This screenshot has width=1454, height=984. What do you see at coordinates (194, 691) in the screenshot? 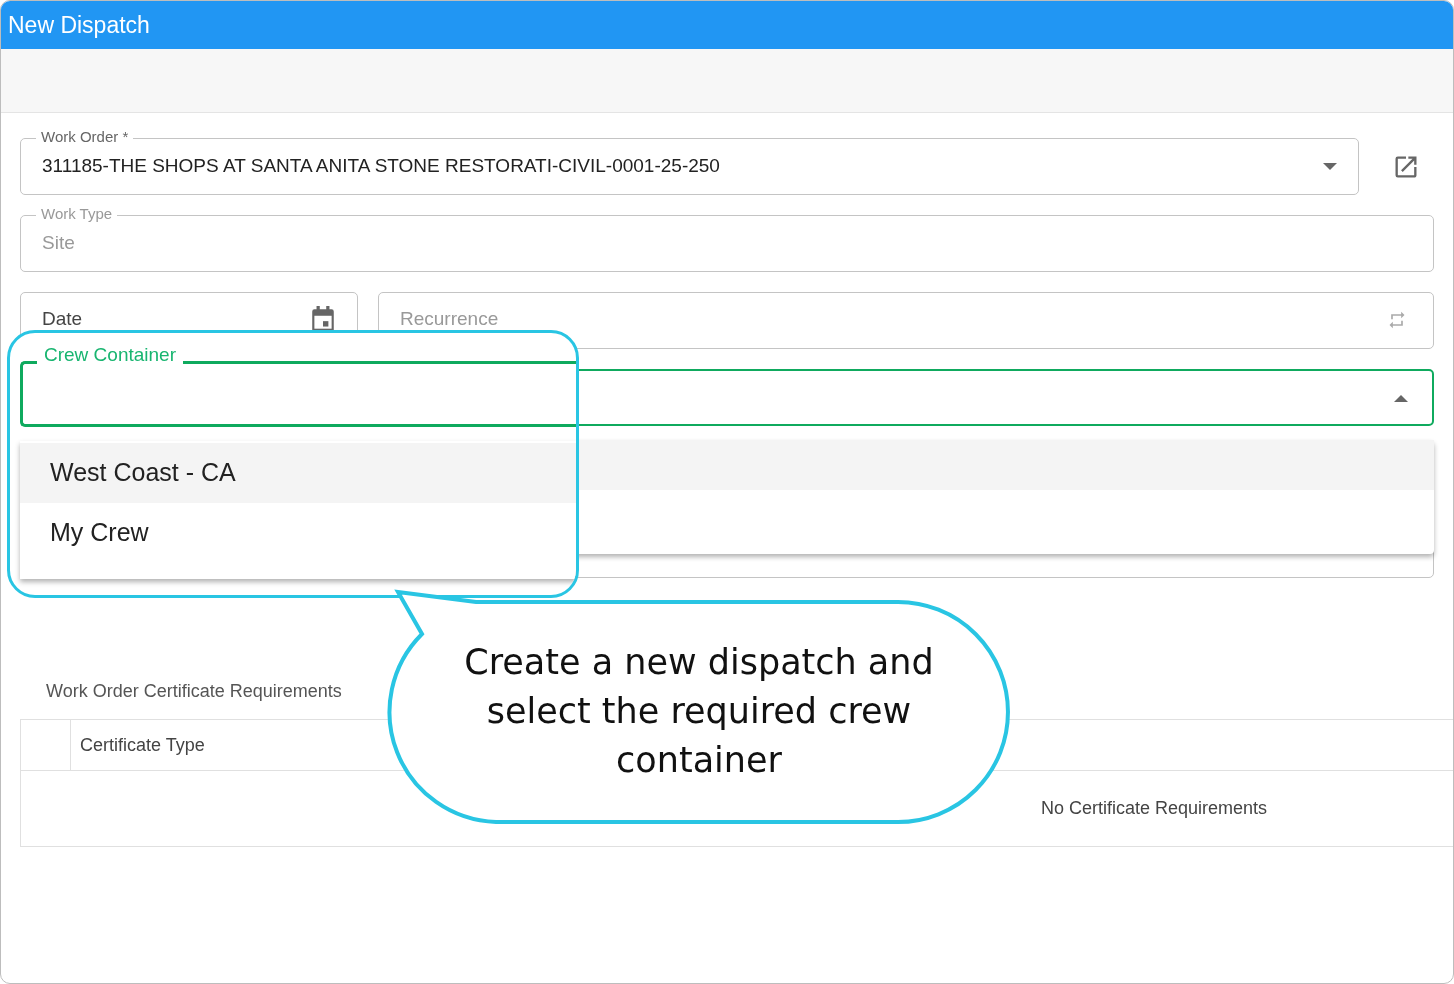
I see `section-title: Work Order Certificate Requirements` at bounding box center [194, 691].